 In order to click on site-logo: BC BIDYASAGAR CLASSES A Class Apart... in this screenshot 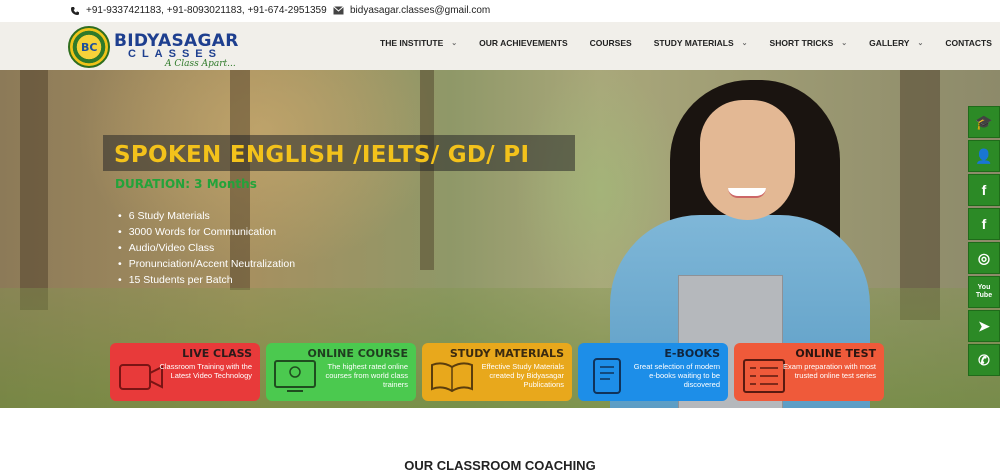, I will do `click(158, 48)`.